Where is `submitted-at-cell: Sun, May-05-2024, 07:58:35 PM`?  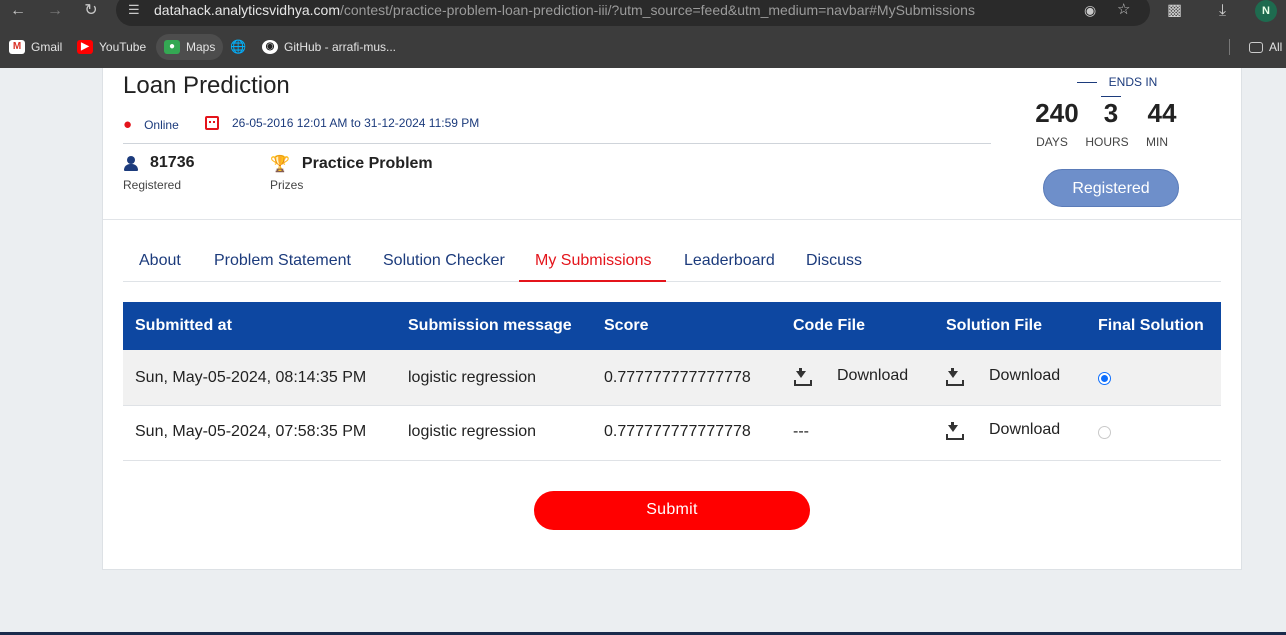 submitted-at-cell: Sun, May-05-2024, 07:58:35 PM is located at coordinates (251, 431).